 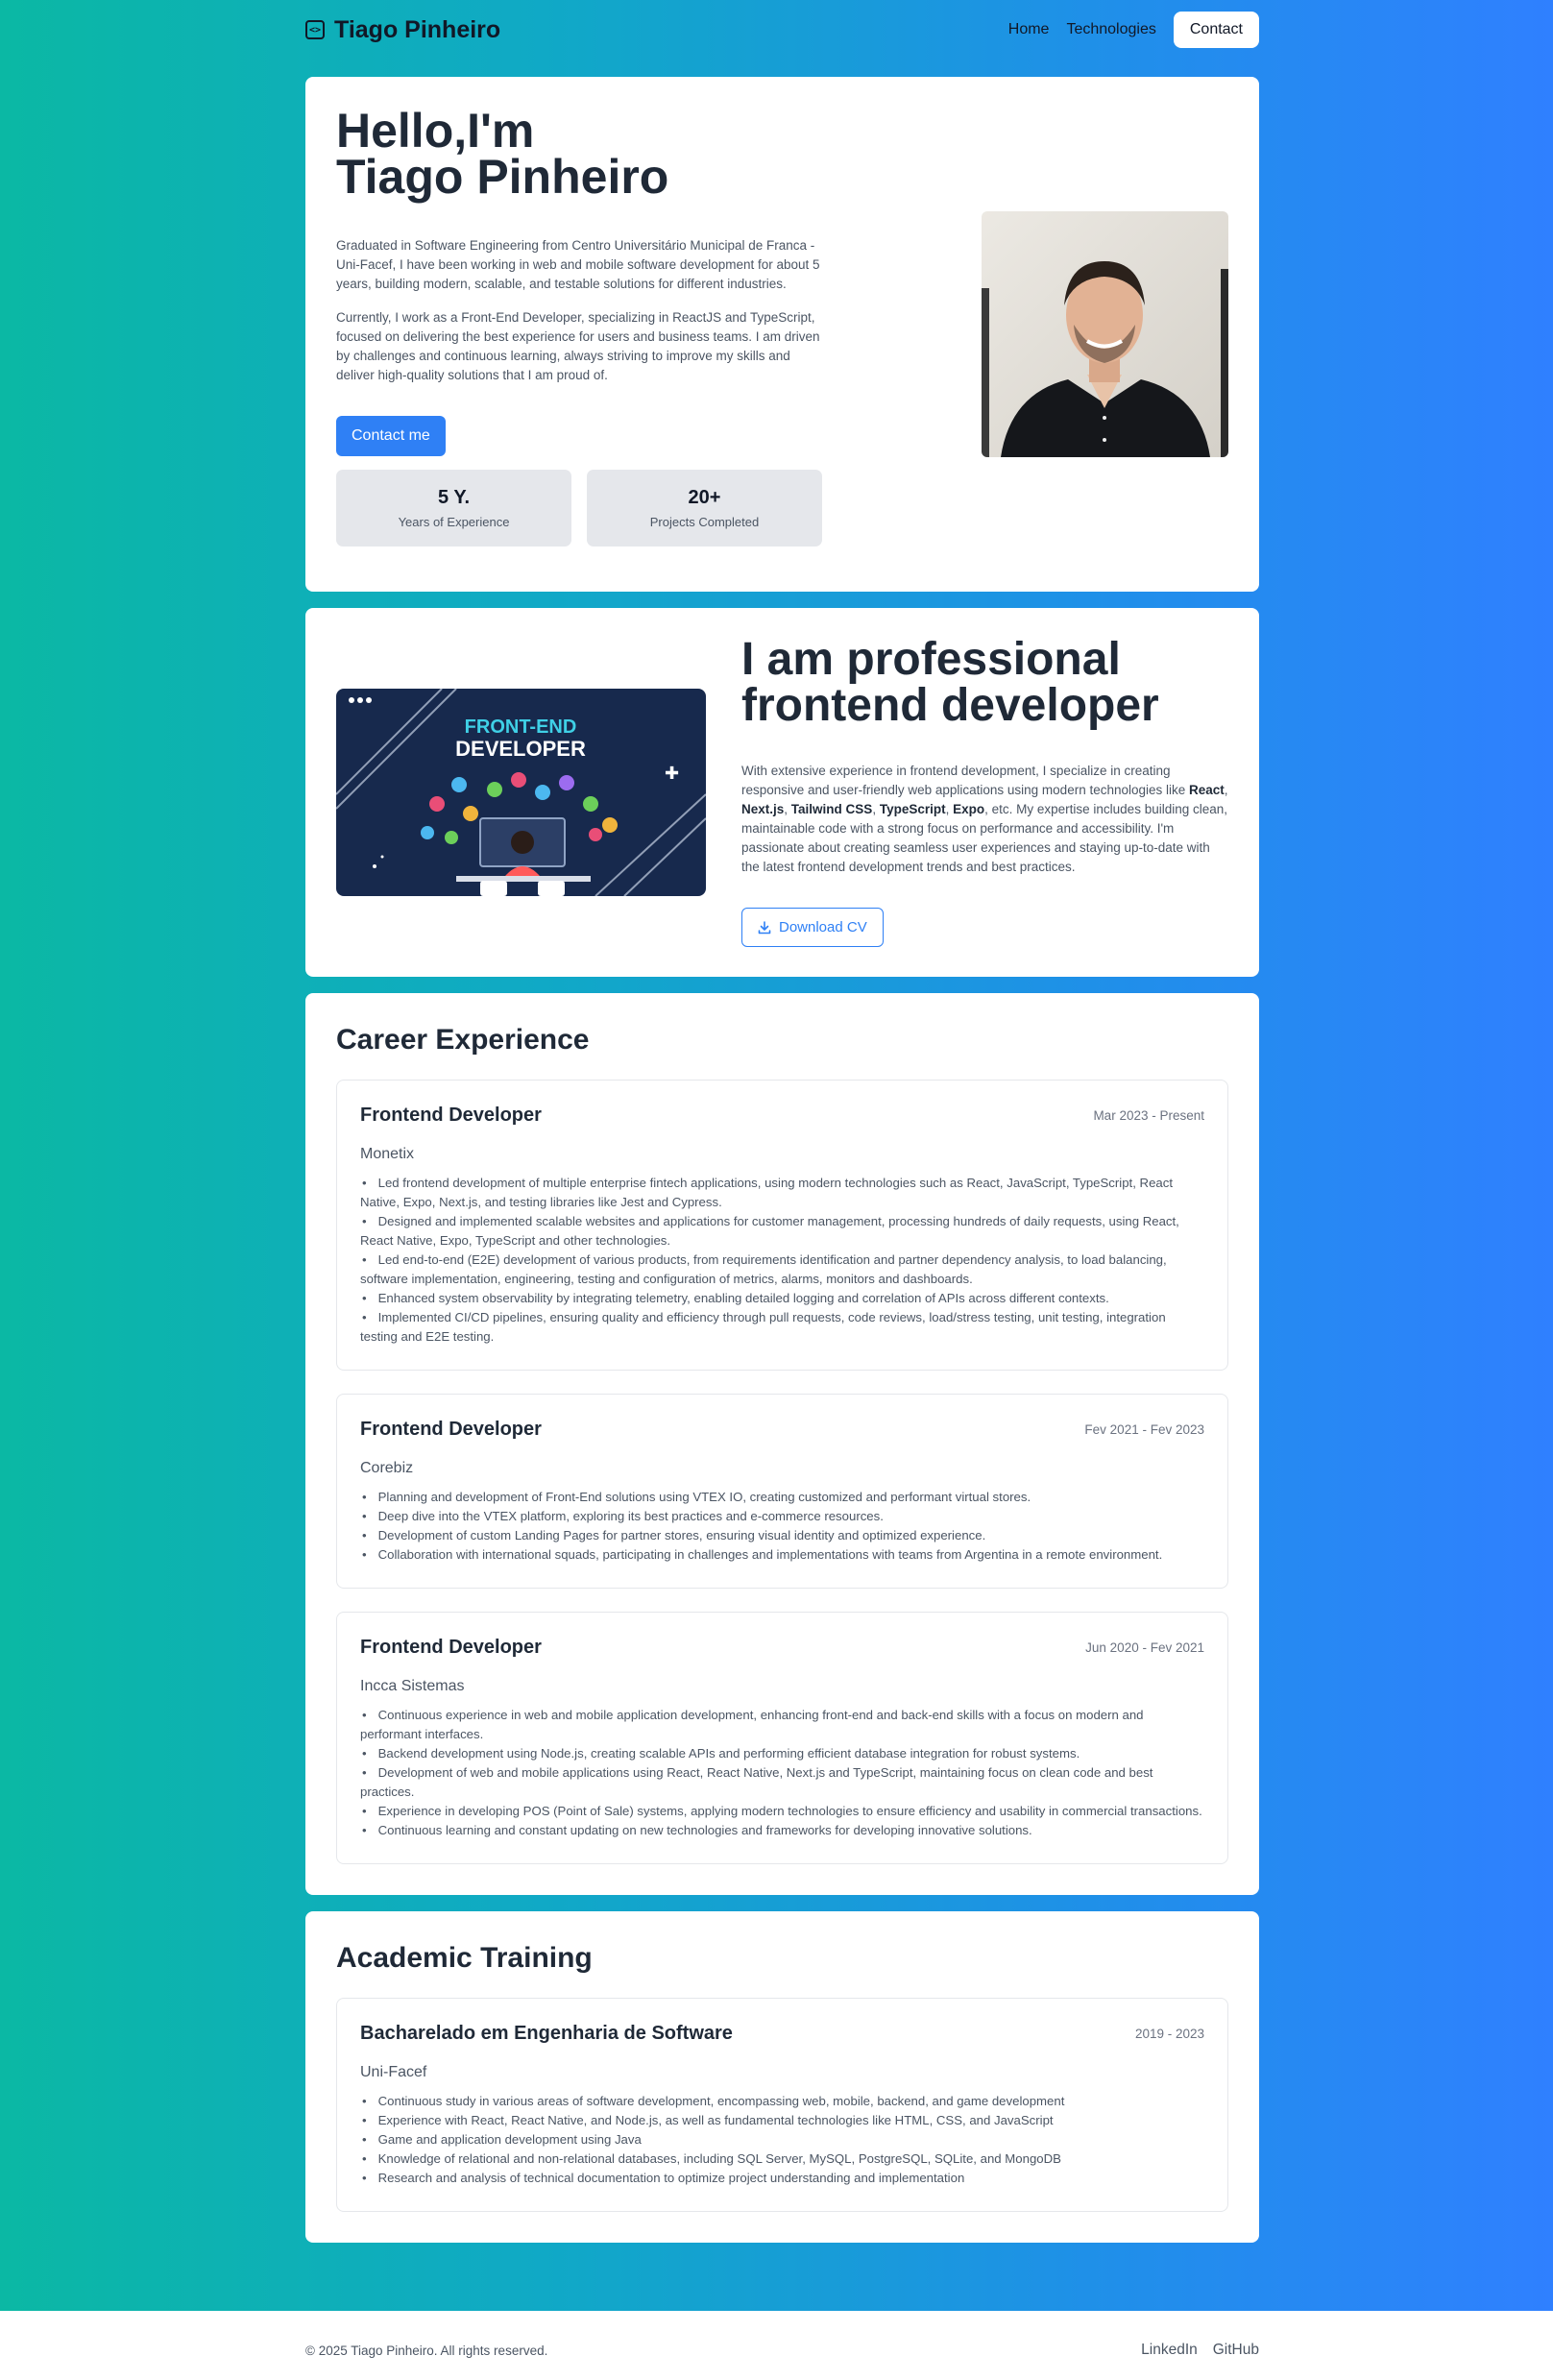 What do you see at coordinates (454, 498) in the screenshot?
I see `stat-value: 5 Y.` at bounding box center [454, 498].